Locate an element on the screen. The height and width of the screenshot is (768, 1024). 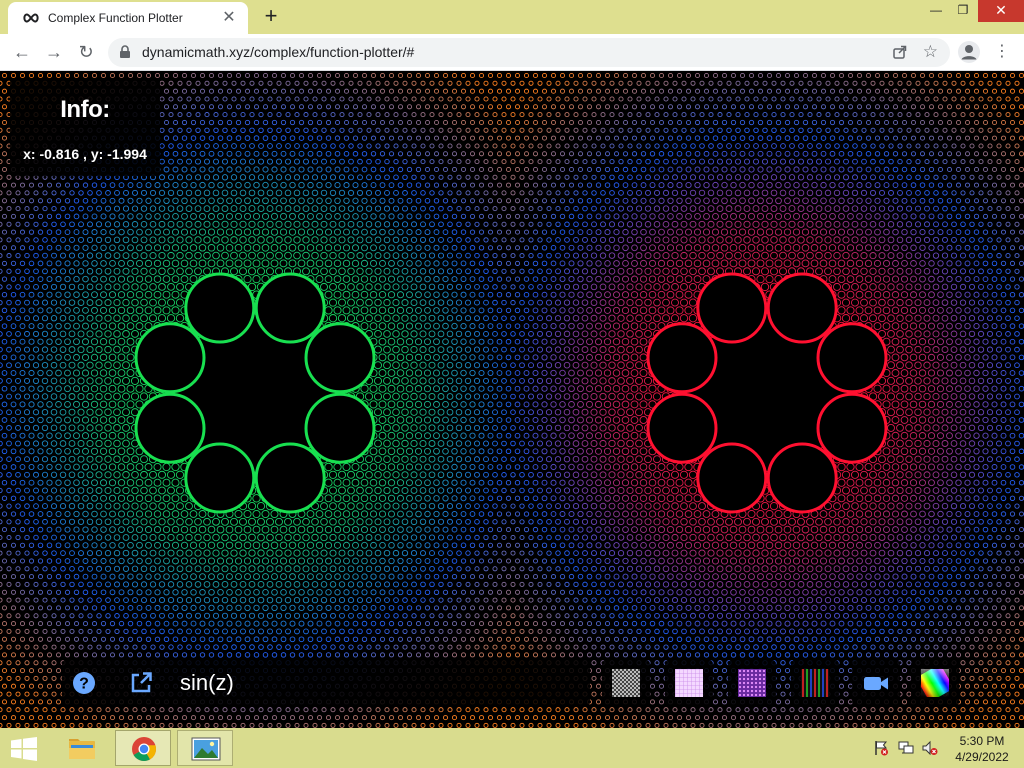
new-tab-button: + is located at coordinates (271, 17).